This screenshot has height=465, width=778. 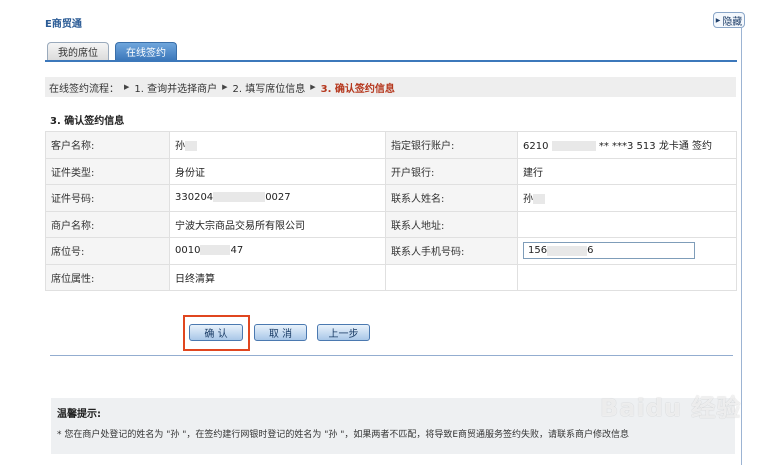 What do you see at coordinates (391, 61) in the screenshot?
I see `tab-underline` at bounding box center [391, 61].